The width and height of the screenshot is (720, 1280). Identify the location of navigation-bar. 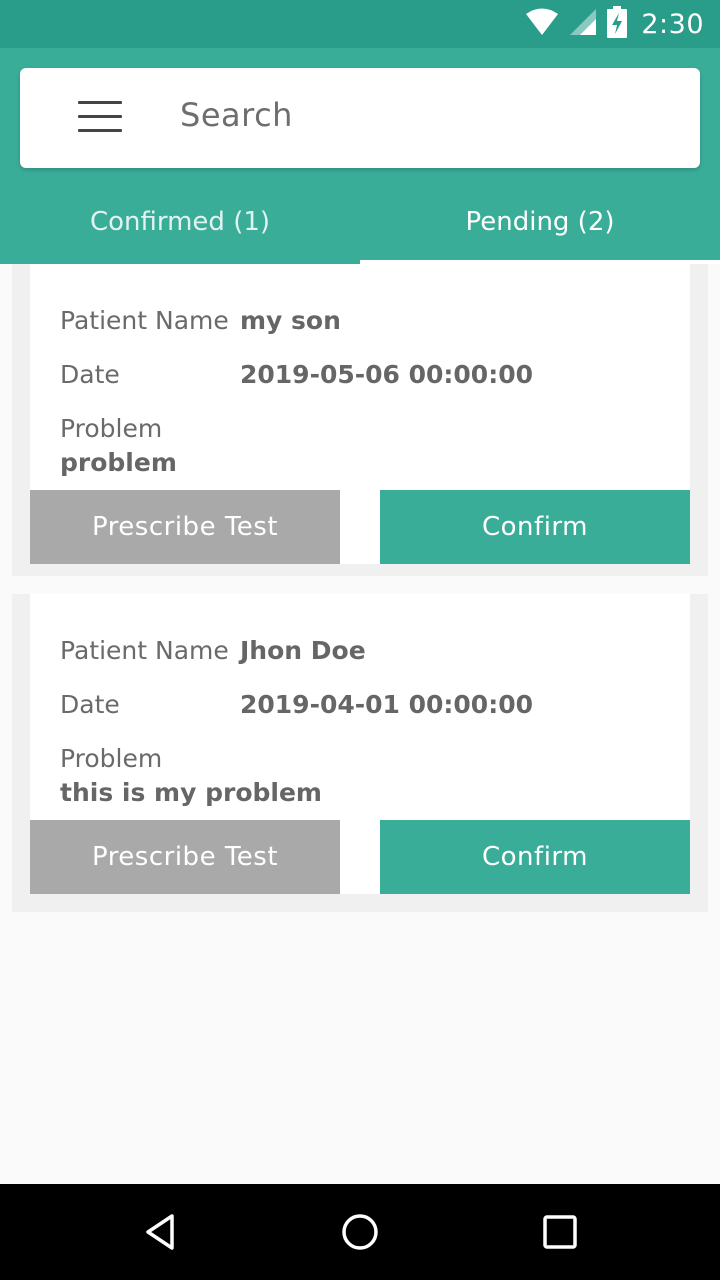
(360, 1232).